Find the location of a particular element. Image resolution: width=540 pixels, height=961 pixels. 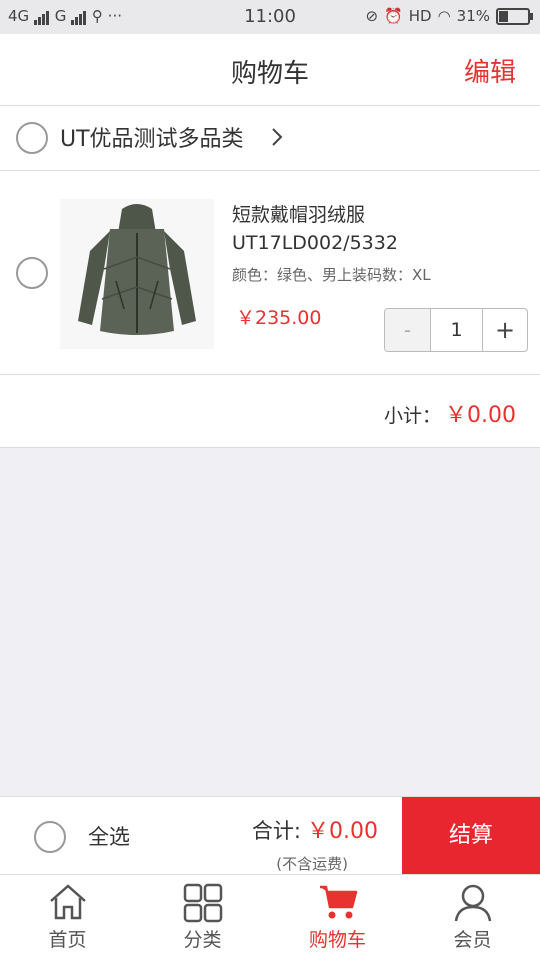

tab-bar: 首页 分类 购物车 会员 is located at coordinates (270, 917).